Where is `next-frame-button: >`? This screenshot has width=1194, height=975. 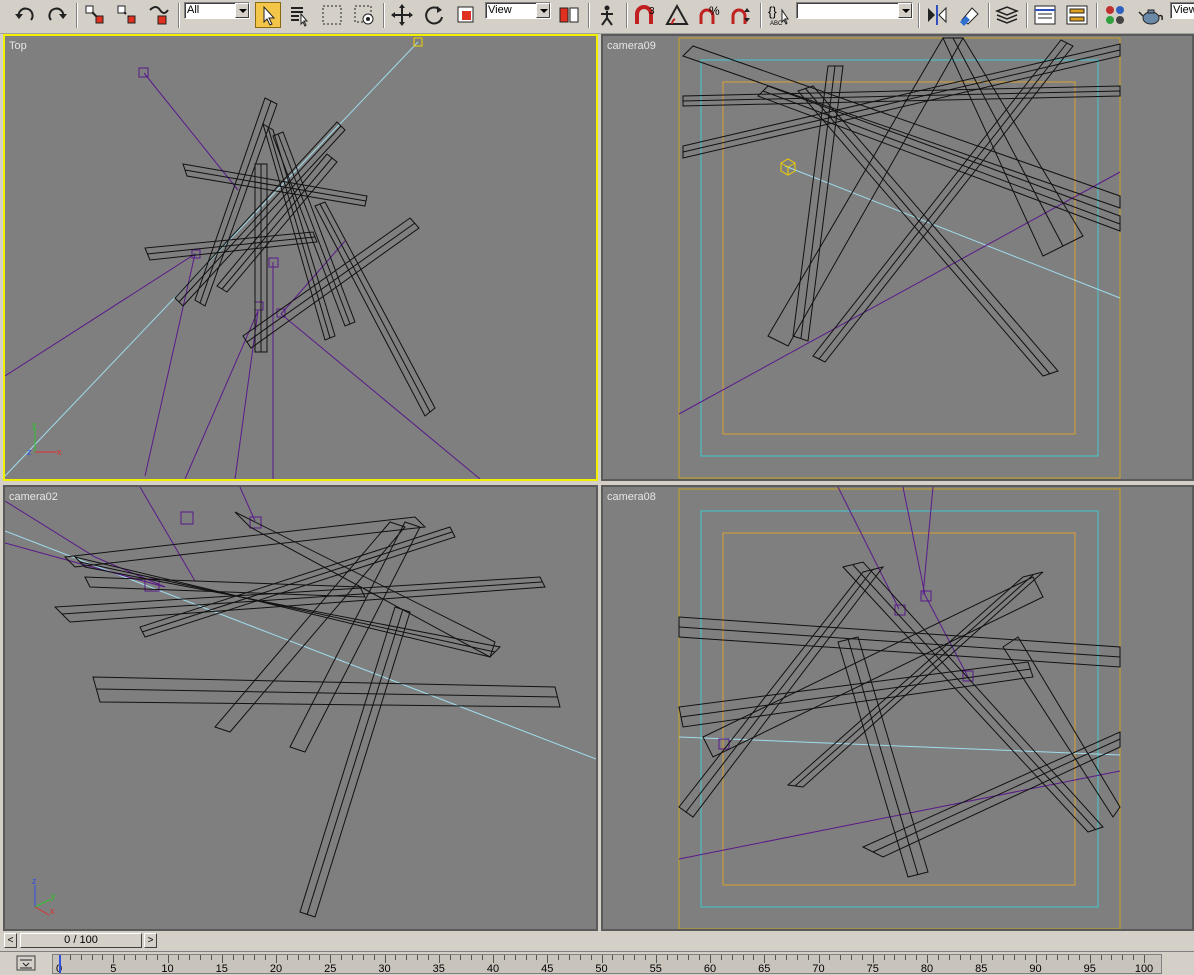
next-frame-button: > is located at coordinates (150, 940).